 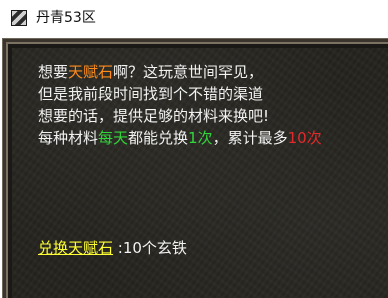 I want to click on dialog-line-4-pre: 每种材料, so click(x=68, y=138).